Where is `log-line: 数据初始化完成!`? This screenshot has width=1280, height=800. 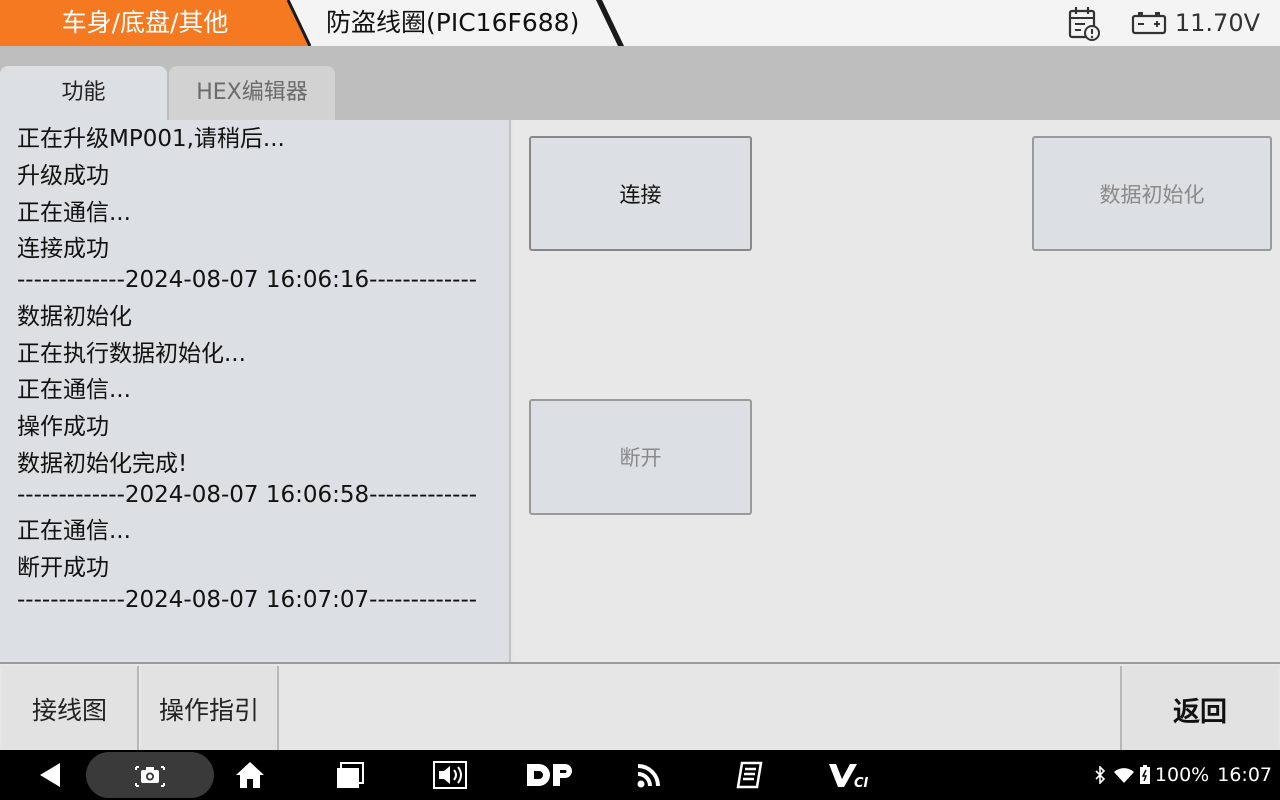 log-line: 数据初始化完成! is located at coordinates (102, 464).